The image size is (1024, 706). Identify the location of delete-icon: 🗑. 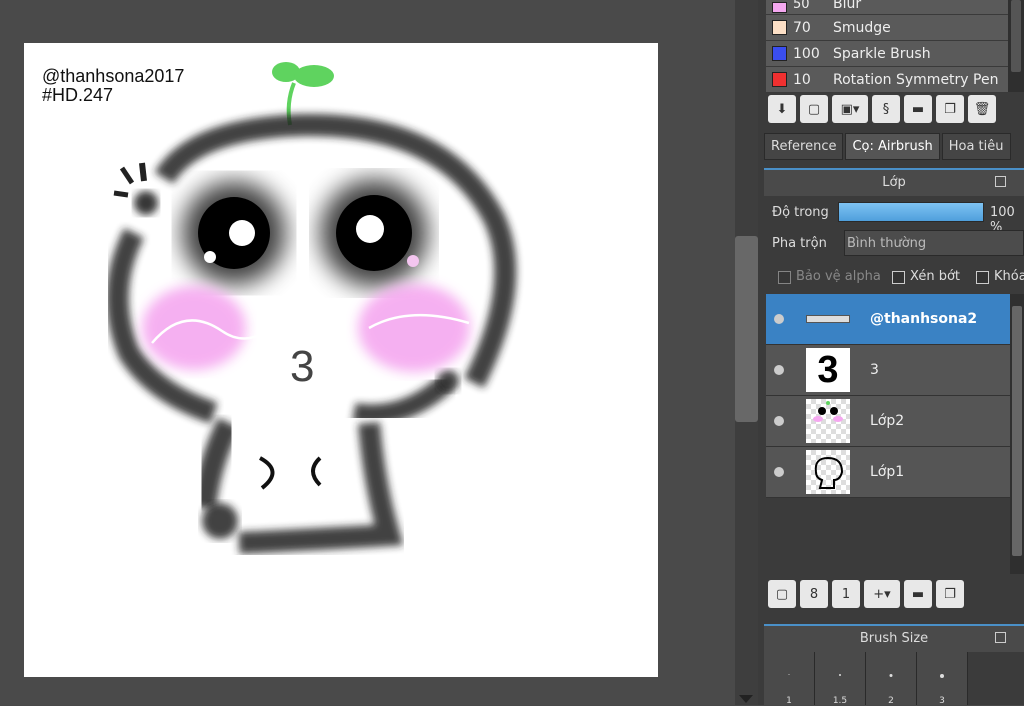
(982, 109).